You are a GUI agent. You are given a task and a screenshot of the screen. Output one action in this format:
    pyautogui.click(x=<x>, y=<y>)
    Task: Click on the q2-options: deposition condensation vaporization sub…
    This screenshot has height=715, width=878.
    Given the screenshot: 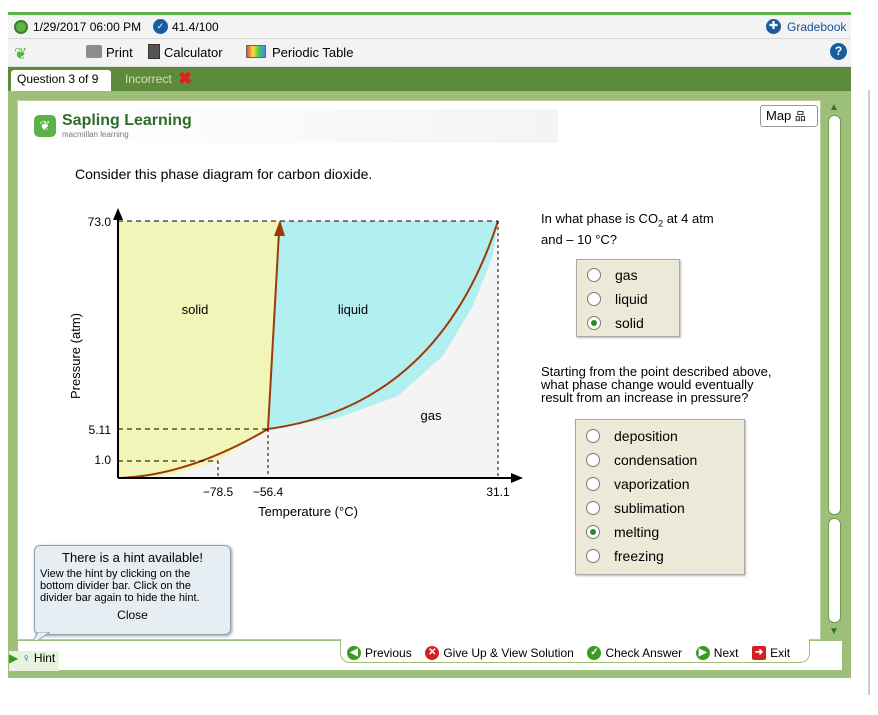 What is the action you would take?
    pyautogui.click(x=660, y=497)
    